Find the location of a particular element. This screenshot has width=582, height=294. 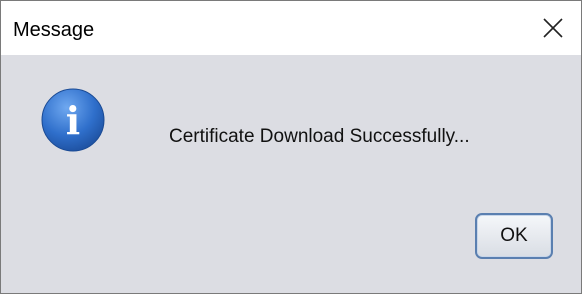

info-glyph: i is located at coordinates (73, 120).